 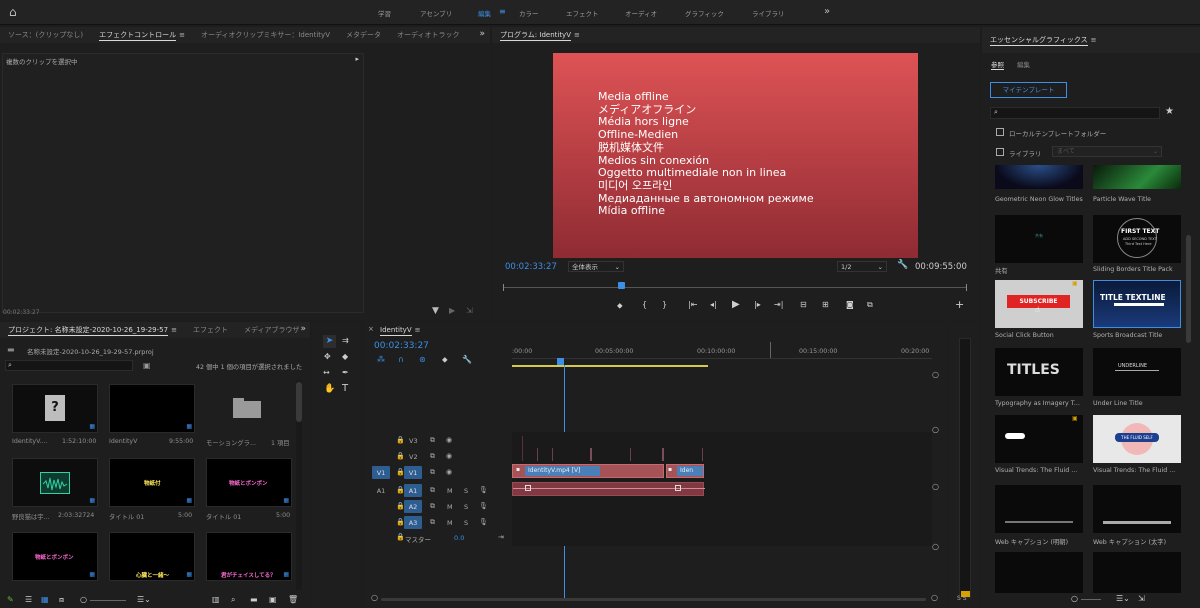 What do you see at coordinates (174, 330) in the screenshot?
I see `project-menu-icon: ≡` at bounding box center [174, 330].